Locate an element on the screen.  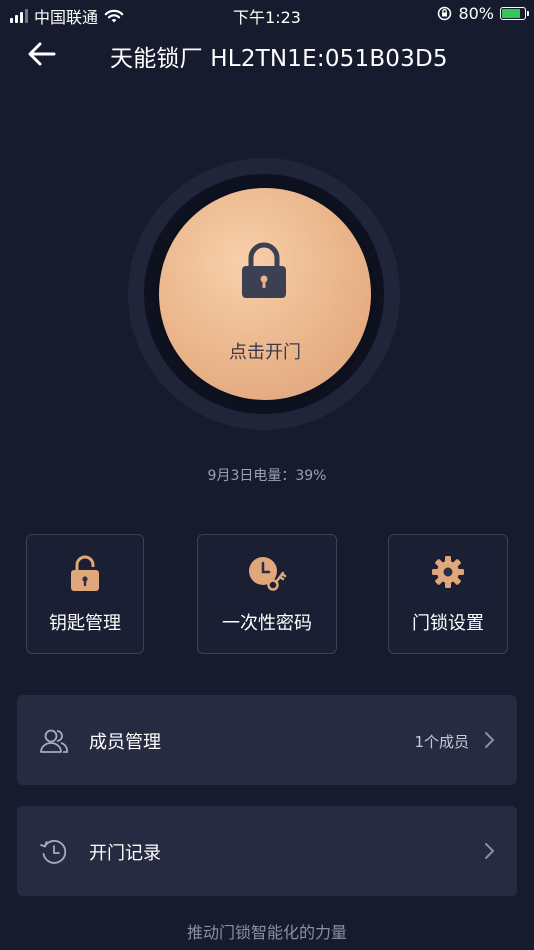
members-icon is located at coordinates (54, 741).